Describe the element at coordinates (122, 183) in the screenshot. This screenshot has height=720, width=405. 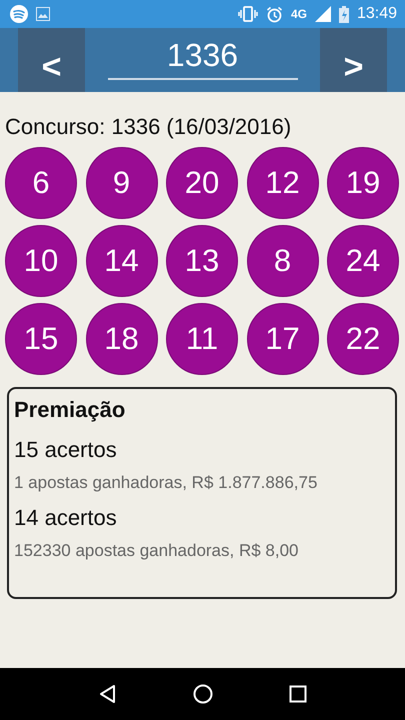
I see `number-ball: 9` at that location.